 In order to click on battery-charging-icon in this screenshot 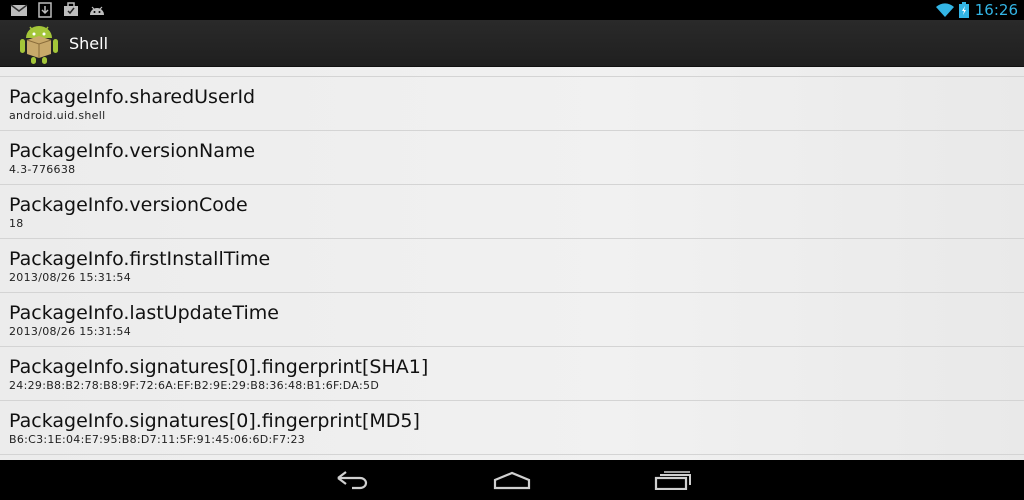, I will do `click(963, 10)`.